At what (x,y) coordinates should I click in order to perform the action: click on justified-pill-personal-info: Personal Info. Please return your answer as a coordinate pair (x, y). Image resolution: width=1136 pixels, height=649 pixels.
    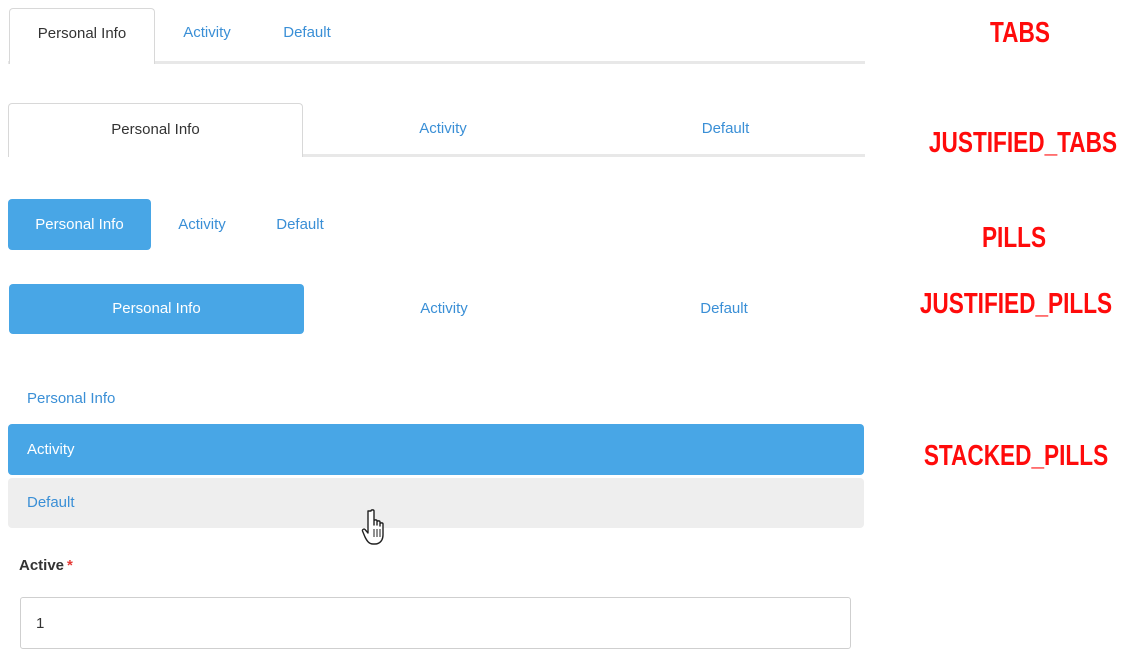
    Looking at the image, I should click on (156, 309).